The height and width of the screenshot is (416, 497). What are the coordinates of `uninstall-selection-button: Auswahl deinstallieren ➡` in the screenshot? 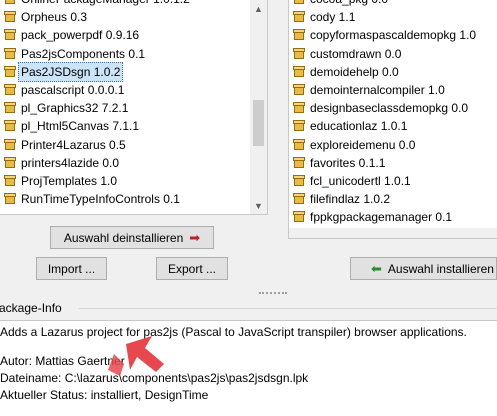 It's located at (132, 237).